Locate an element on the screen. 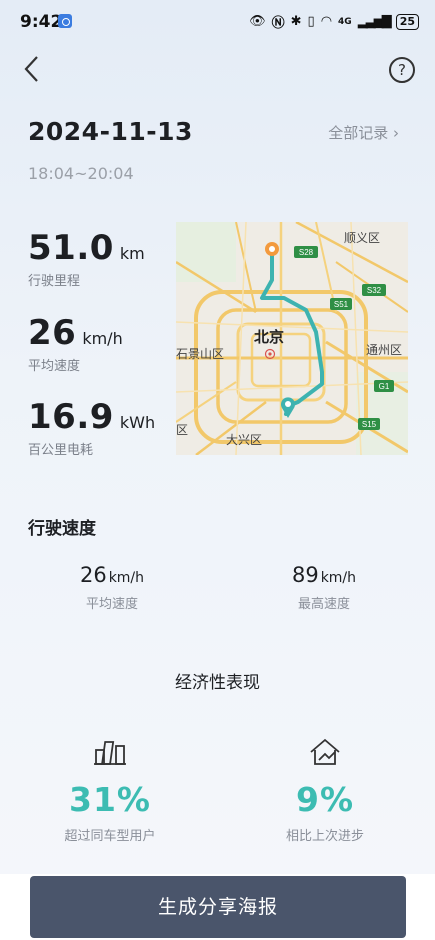  metric-energy-label: 百公里电耗 is located at coordinates (61, 450).